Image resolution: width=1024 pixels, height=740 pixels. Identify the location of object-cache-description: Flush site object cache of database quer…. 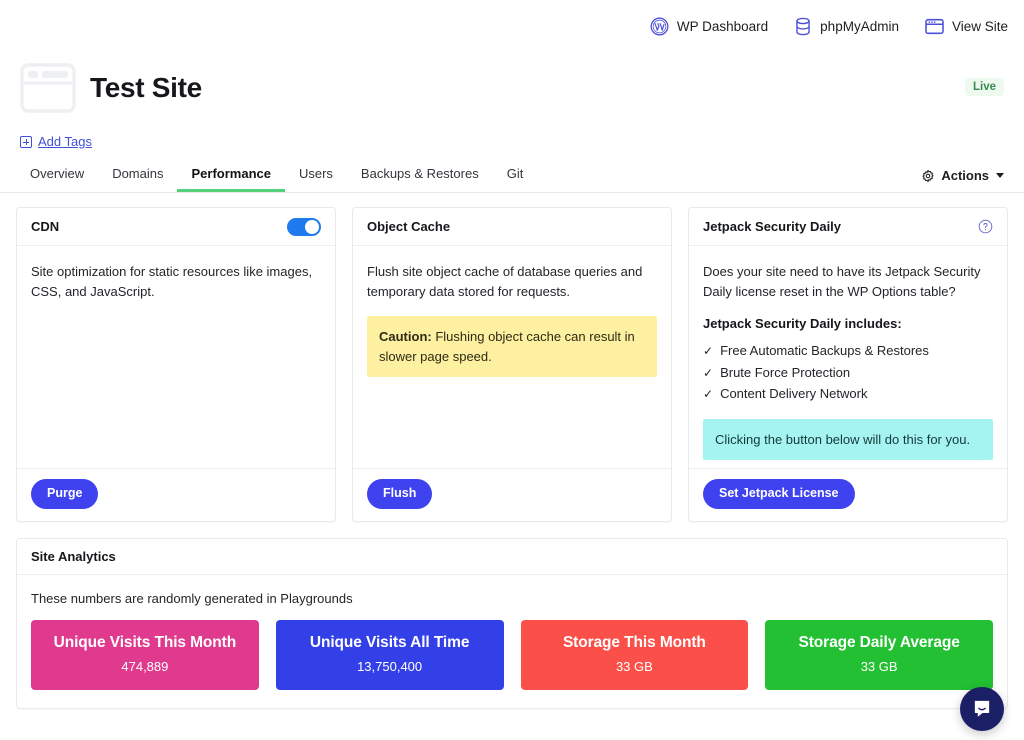
(505, 282).